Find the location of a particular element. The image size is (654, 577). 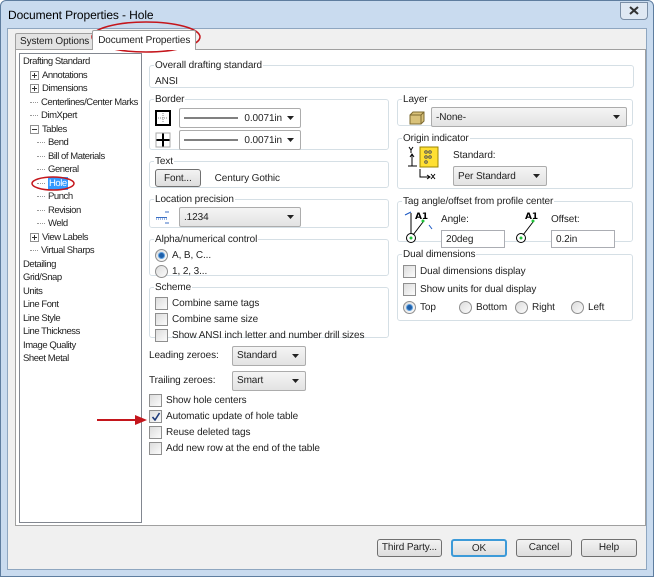

font-name: Century Gothic is located at coordinates (247, 179).